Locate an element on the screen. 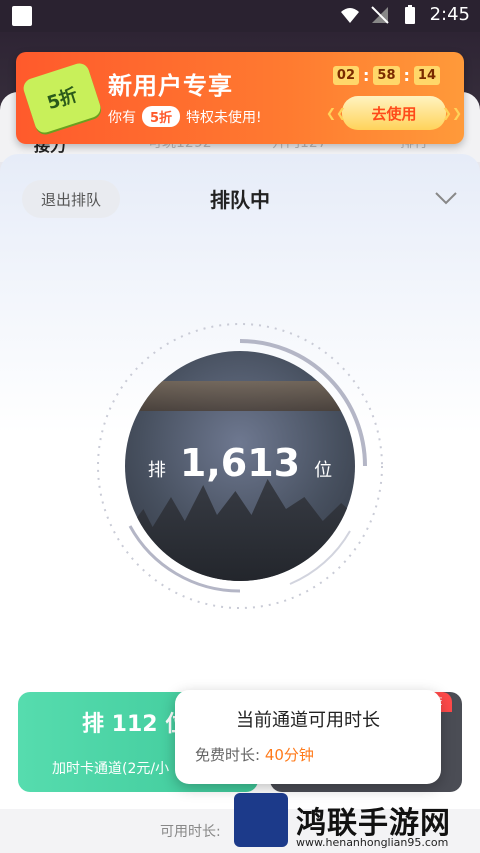  channel-duration-tooltip: 当前通道可用时长 免费时长: 40分钟 is located at coordinates (308, 737).